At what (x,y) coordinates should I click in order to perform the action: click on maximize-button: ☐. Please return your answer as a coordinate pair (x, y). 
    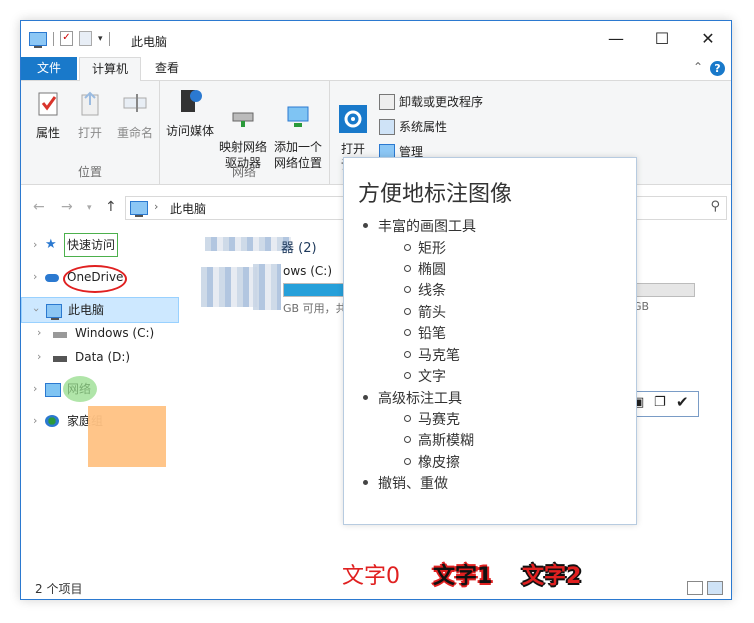
    Looking at the image, I should click on (662, 39).